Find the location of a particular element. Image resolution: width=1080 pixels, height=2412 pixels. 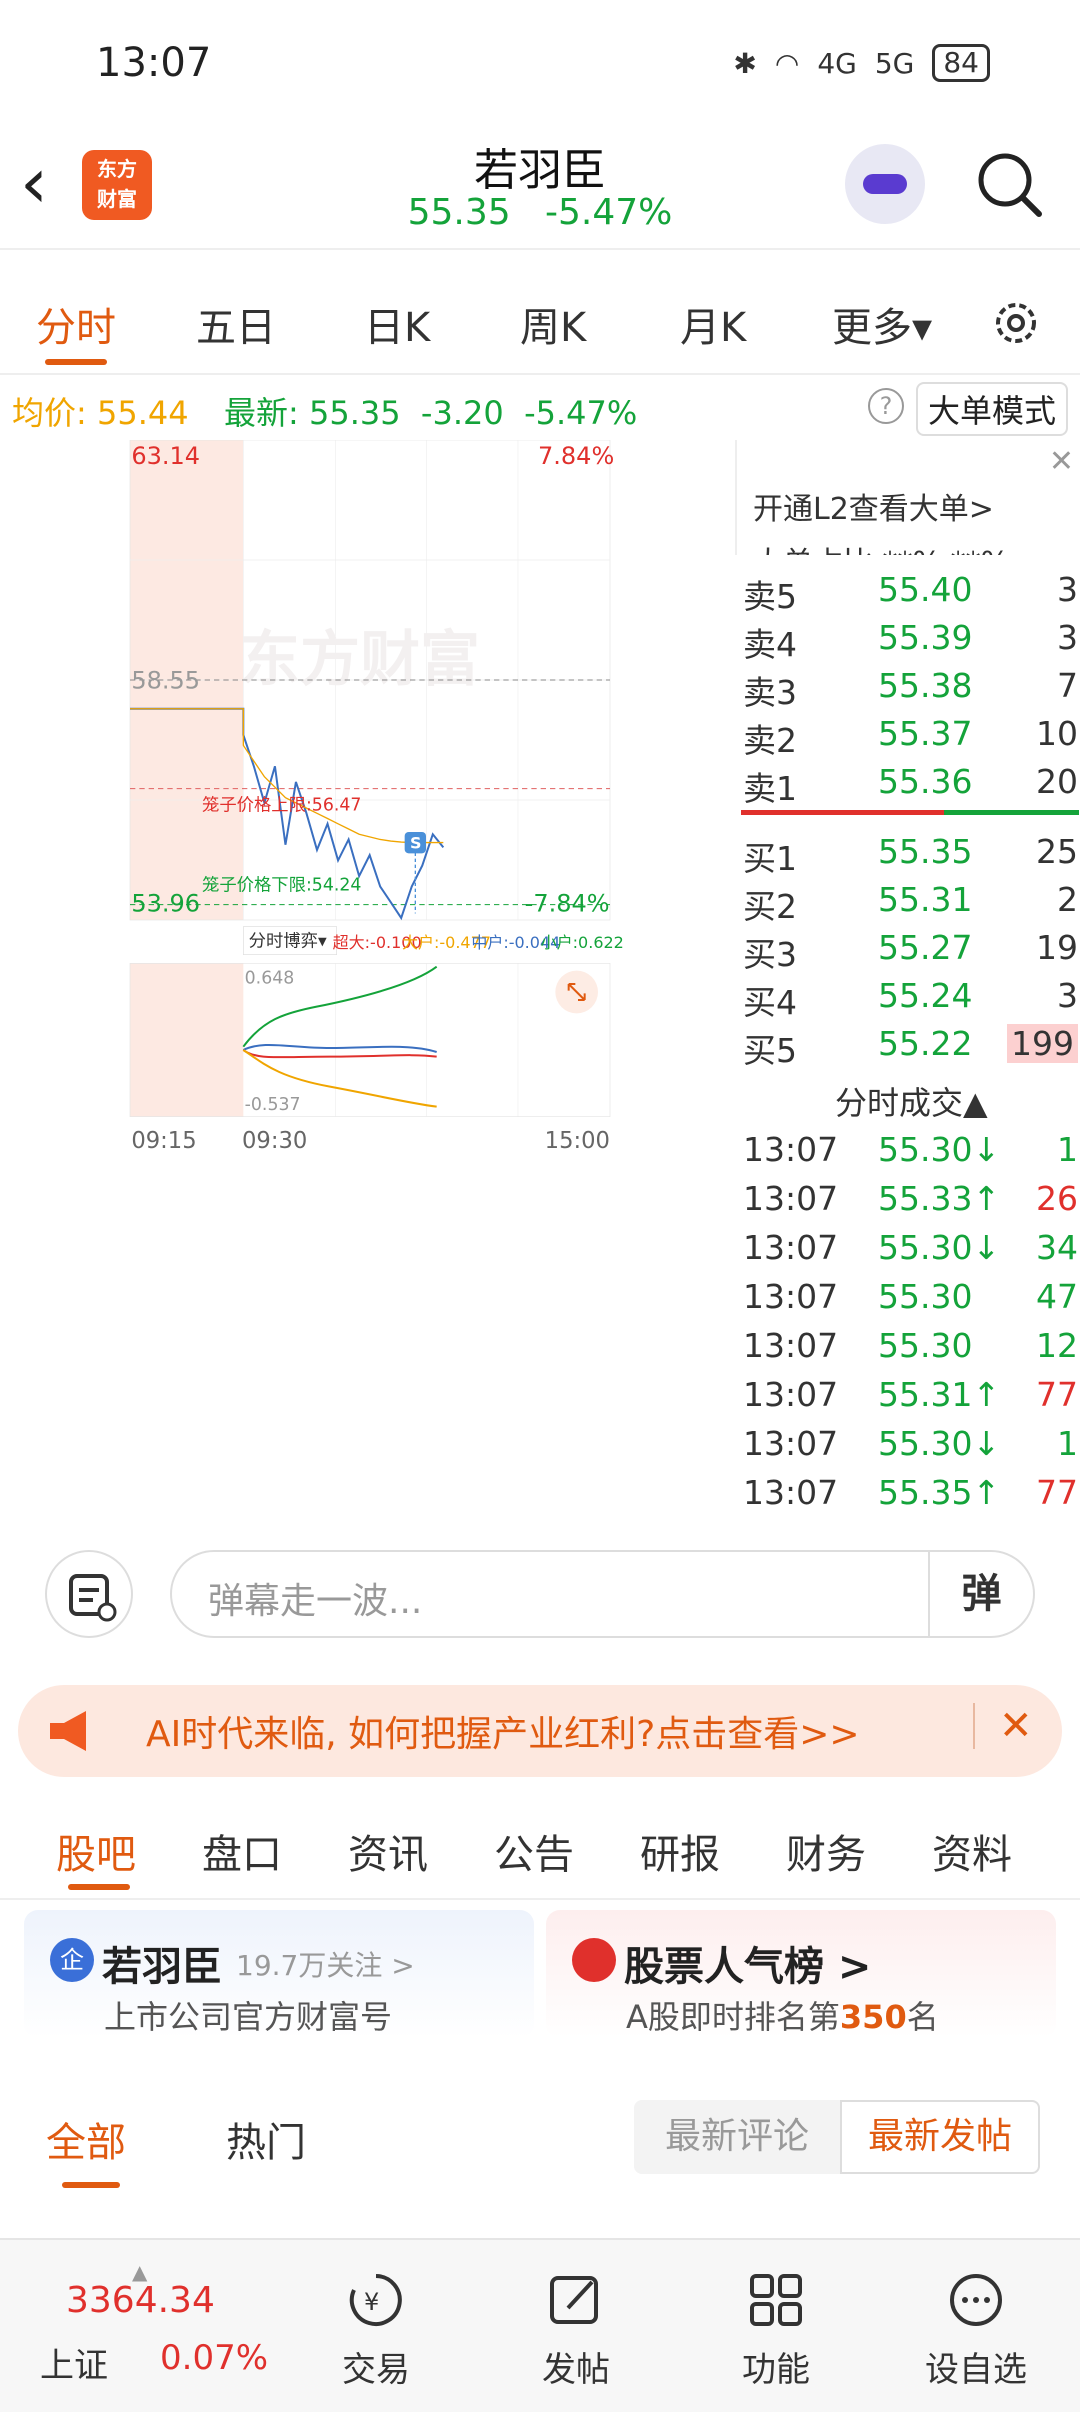

barrage-bar: 弹幕走一波... 弹 is located at coordinates (540, 1600).